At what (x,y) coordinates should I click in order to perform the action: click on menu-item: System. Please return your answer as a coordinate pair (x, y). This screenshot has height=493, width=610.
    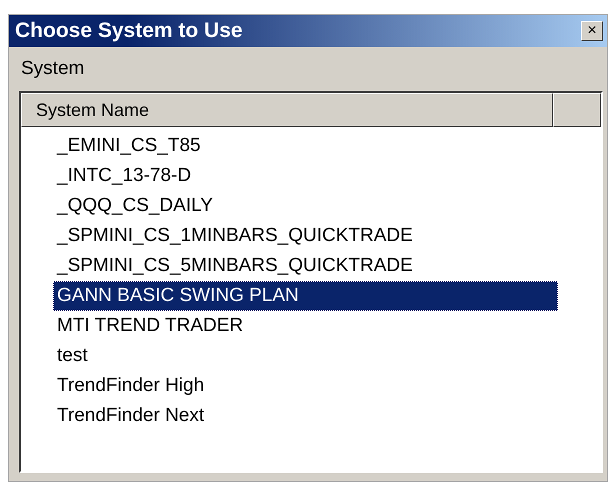
    Looking at the image, I should click on (52, 69).